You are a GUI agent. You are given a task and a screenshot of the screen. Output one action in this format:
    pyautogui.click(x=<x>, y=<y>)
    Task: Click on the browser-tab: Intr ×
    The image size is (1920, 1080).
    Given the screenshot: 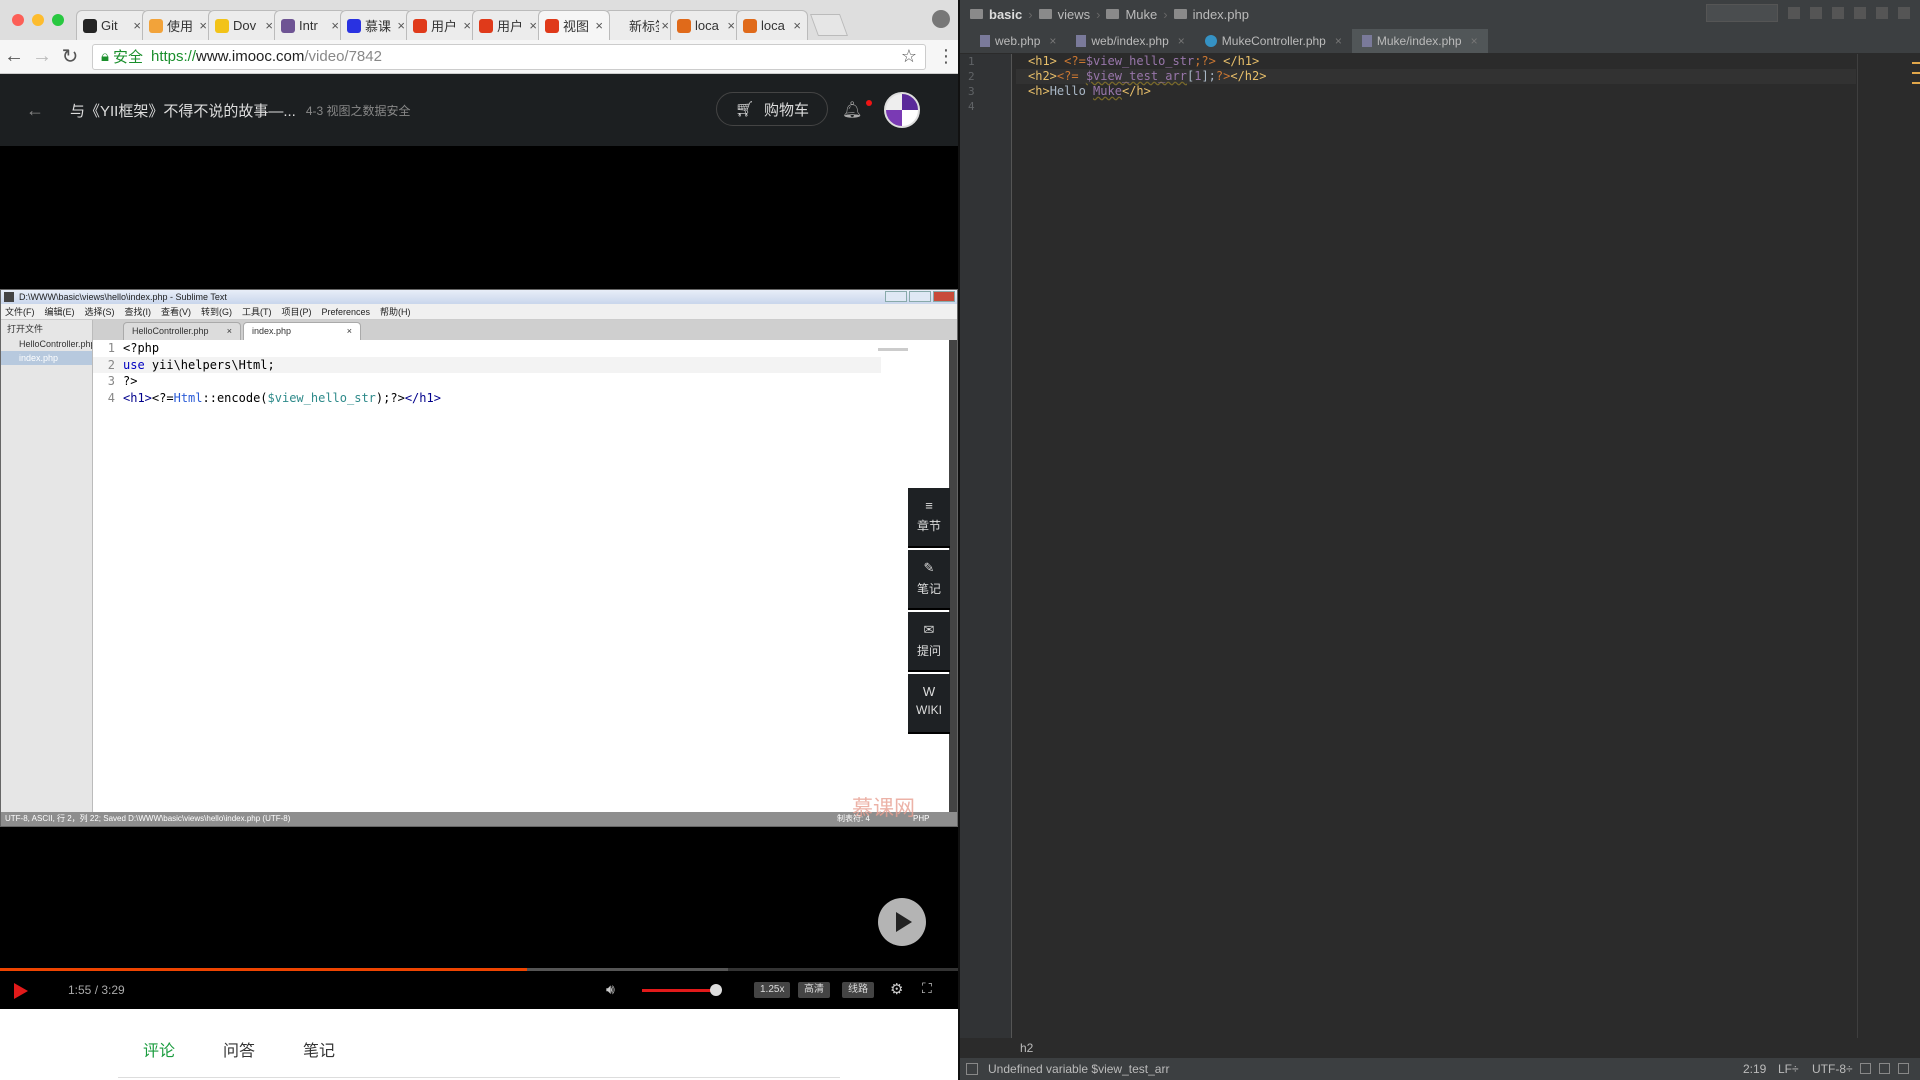 What is the action you would take?
    pyautogui.click(x=310, y=25)
    